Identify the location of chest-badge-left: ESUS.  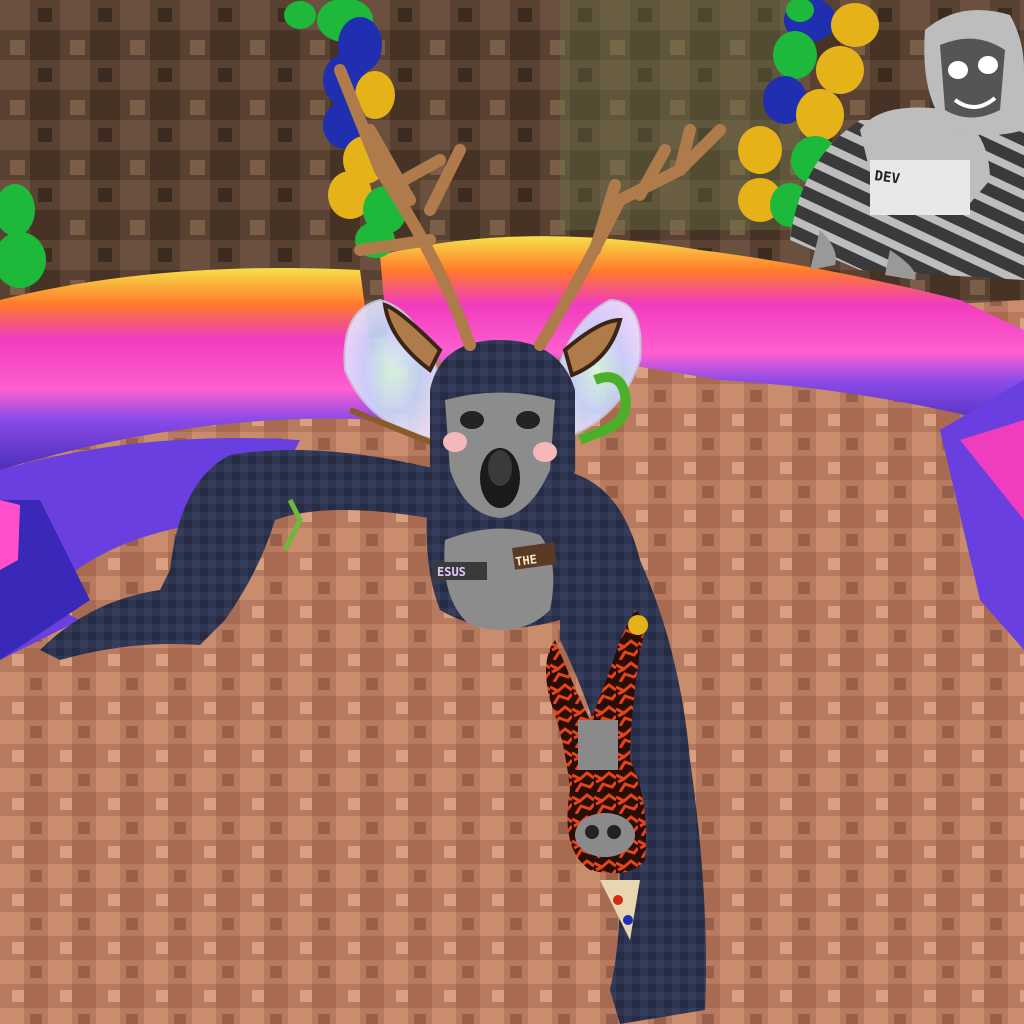
(451, 572).